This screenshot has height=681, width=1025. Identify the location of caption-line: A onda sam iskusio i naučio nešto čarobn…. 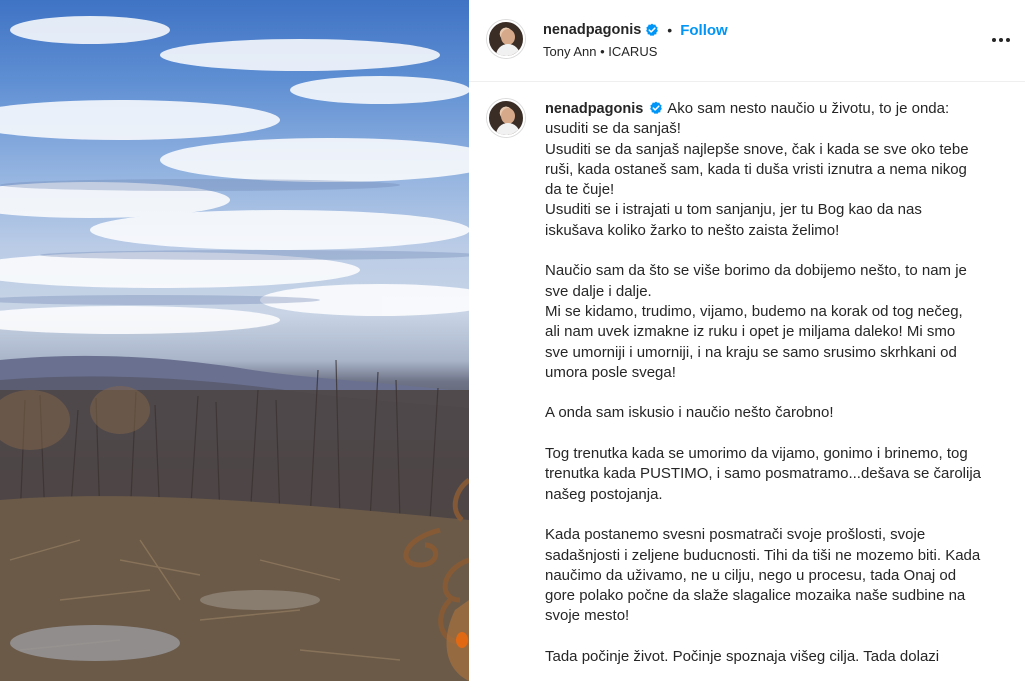
(689, 413).